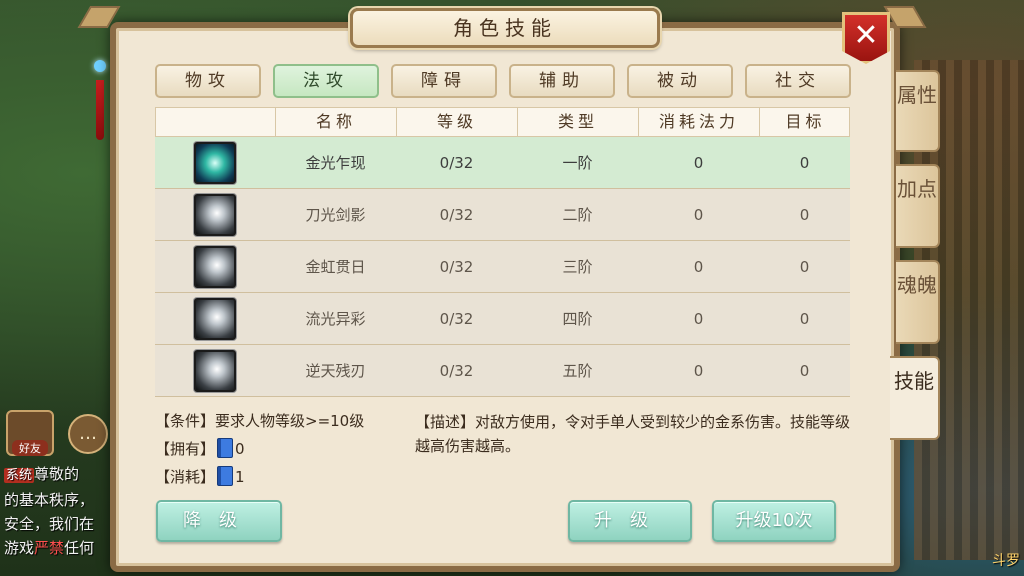 The height and width of the screenshot is (576, 1024). Describe the element at coordinates (915, 398) in the screenshot. I see `side-tab-skills: 技能` at that location.